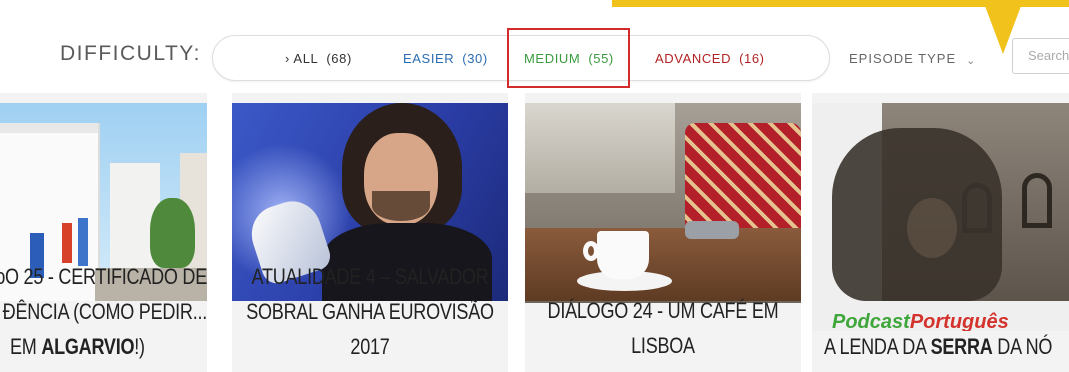 The width and height of the screenshot is (1069, 372). Describe the element at coordinates (877, 346) in the screenshot. I see `title-text: A LENDA DA` at that location.